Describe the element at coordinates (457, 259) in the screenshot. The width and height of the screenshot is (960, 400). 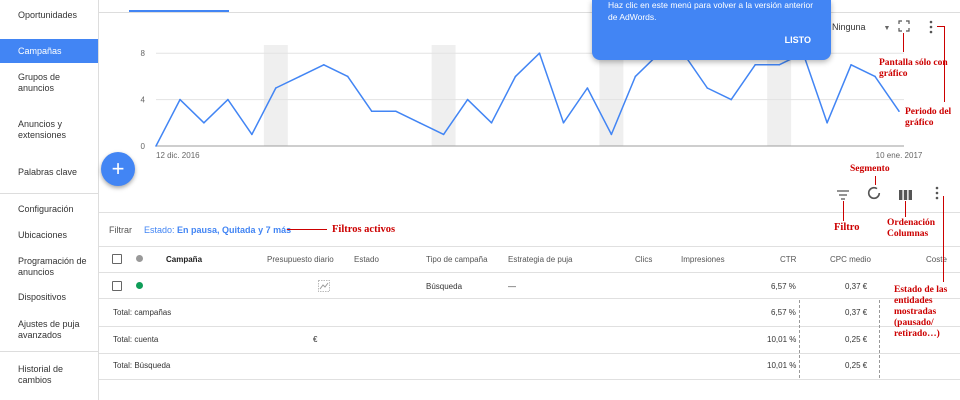
I see `col-header-type: Tipo de campaña` at that location.